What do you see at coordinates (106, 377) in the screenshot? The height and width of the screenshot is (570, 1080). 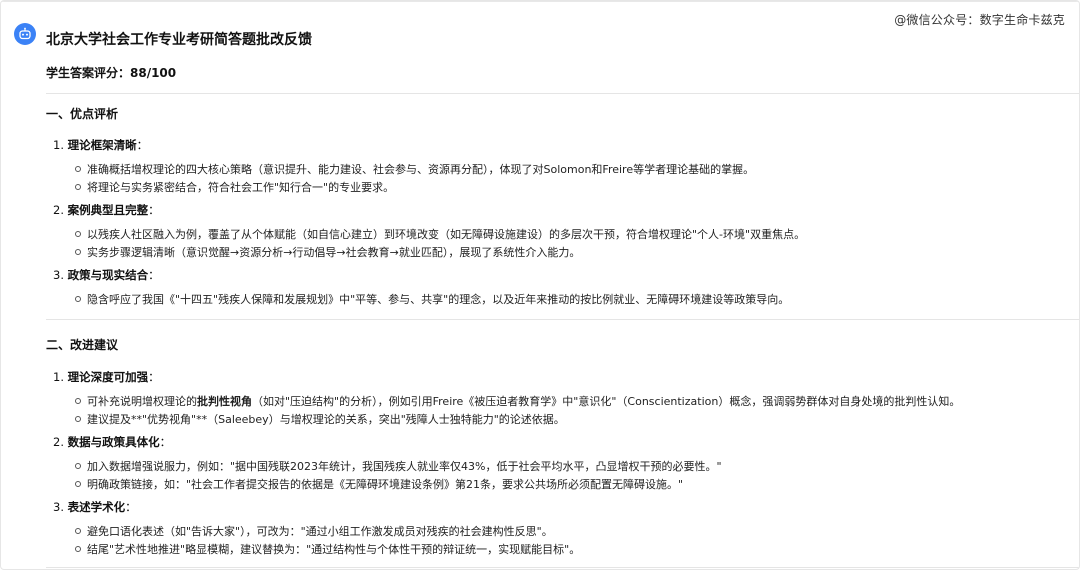 I see `list-item-heading: 1. 理论深度可加强：` at bounding box center [106, 377].